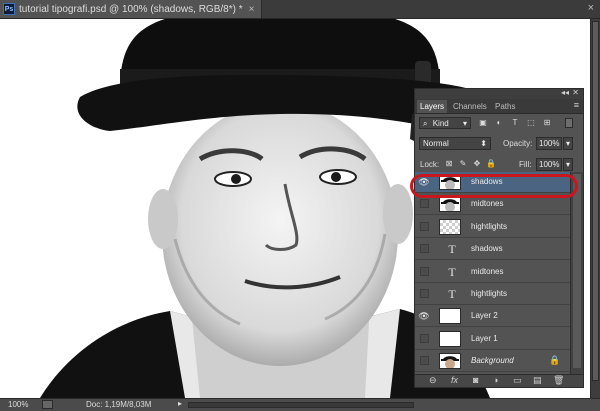 Image resolution: width=600 pixels, height=411 pixels. What do you see at coordinates (555, 360) in the screenshot?
I see `lock-icon: 🔒` at bounding box center [555, 360].